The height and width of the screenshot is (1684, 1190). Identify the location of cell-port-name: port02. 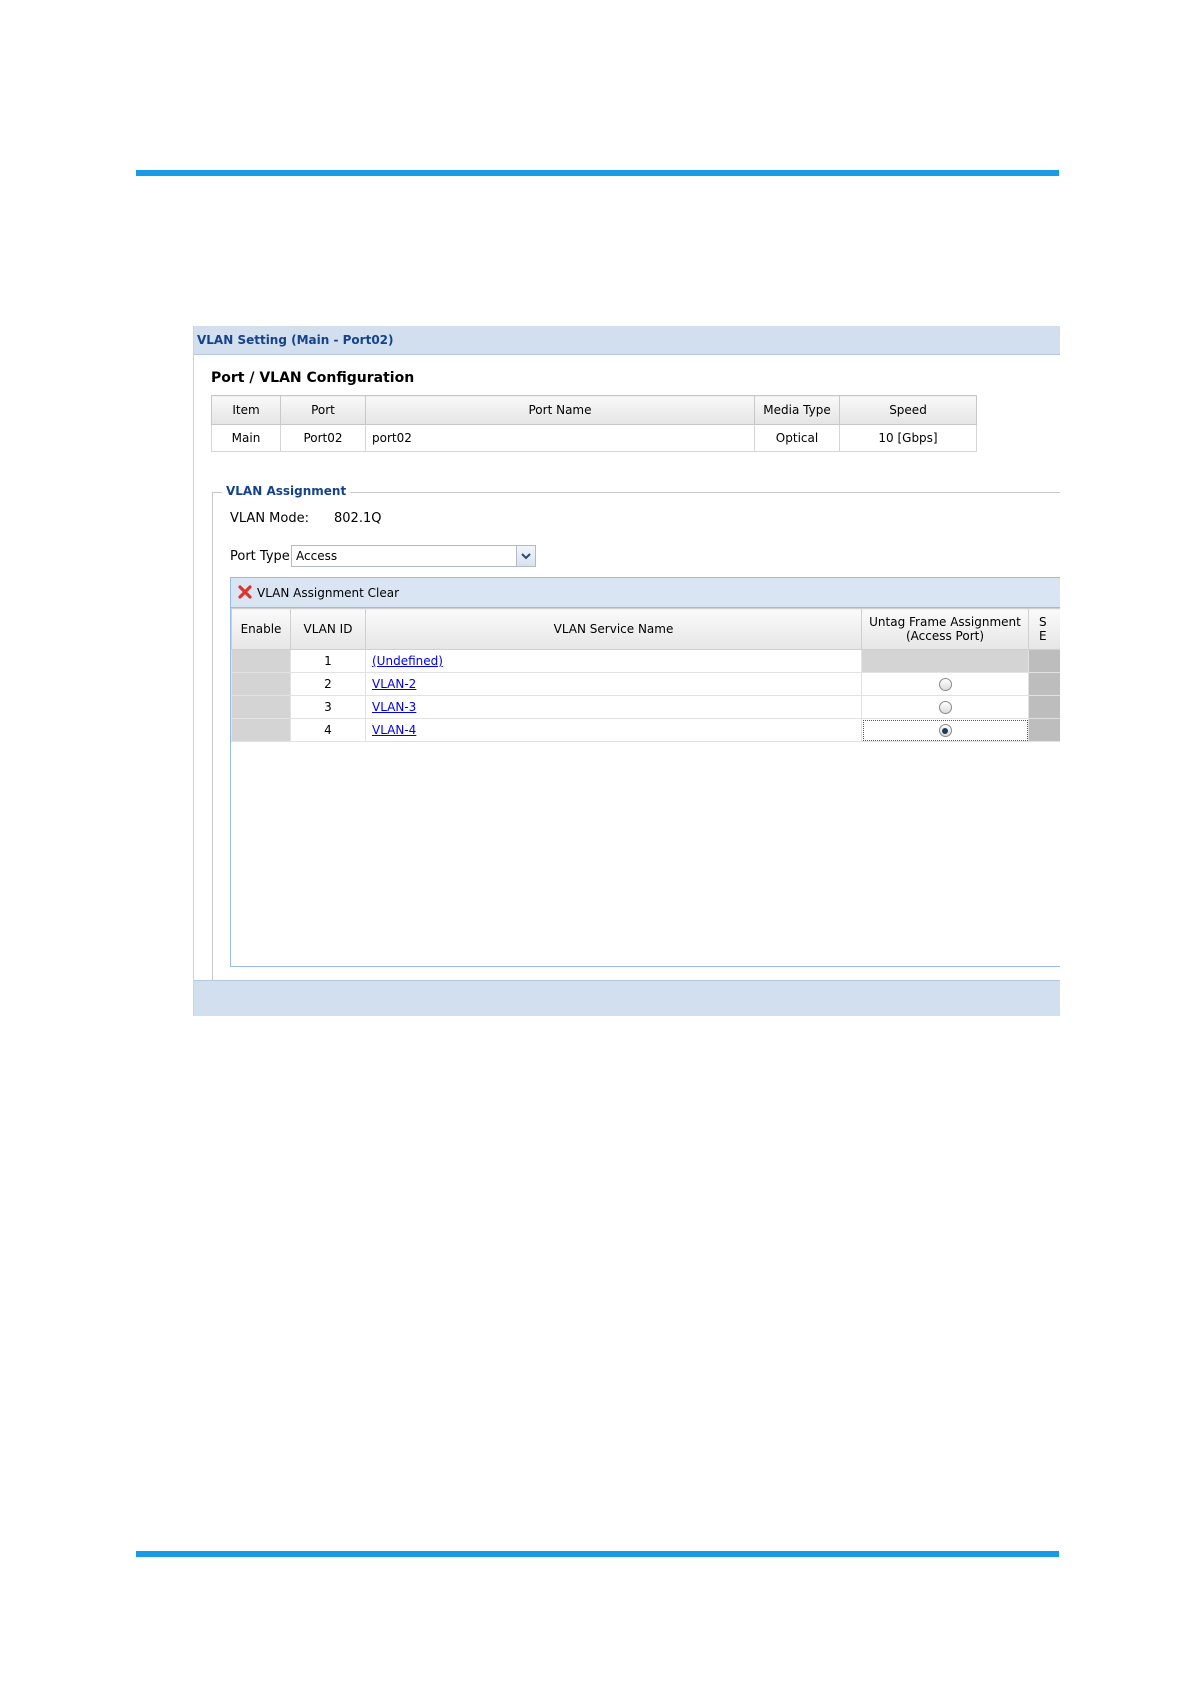
(560, 438).